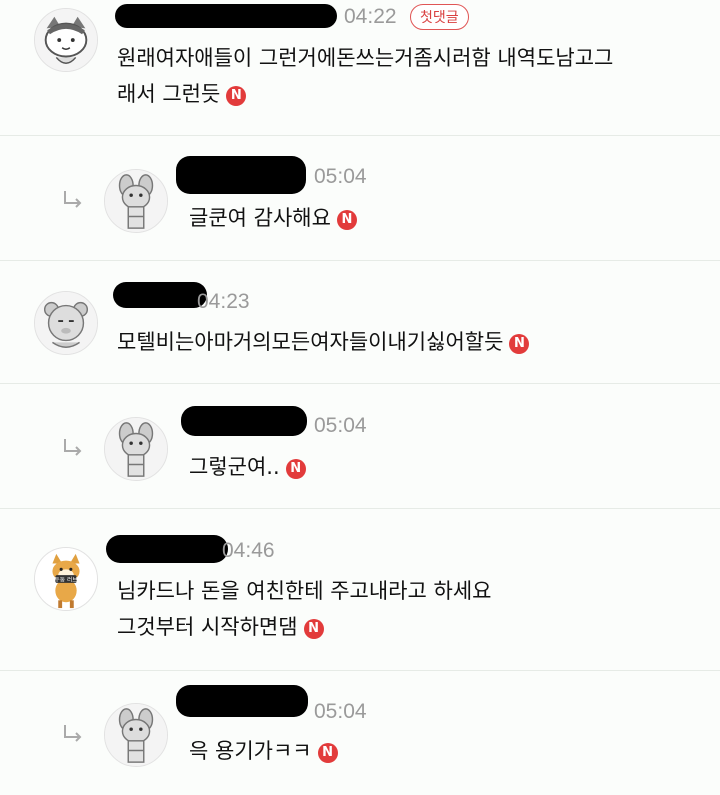 The width and height of the screenshot is (720, 795). What do you see at coordinates (439, 218) in the screenshot?
I see `comment-text: 글쿤여 감사해요 N` at bounding box center [439, 218].